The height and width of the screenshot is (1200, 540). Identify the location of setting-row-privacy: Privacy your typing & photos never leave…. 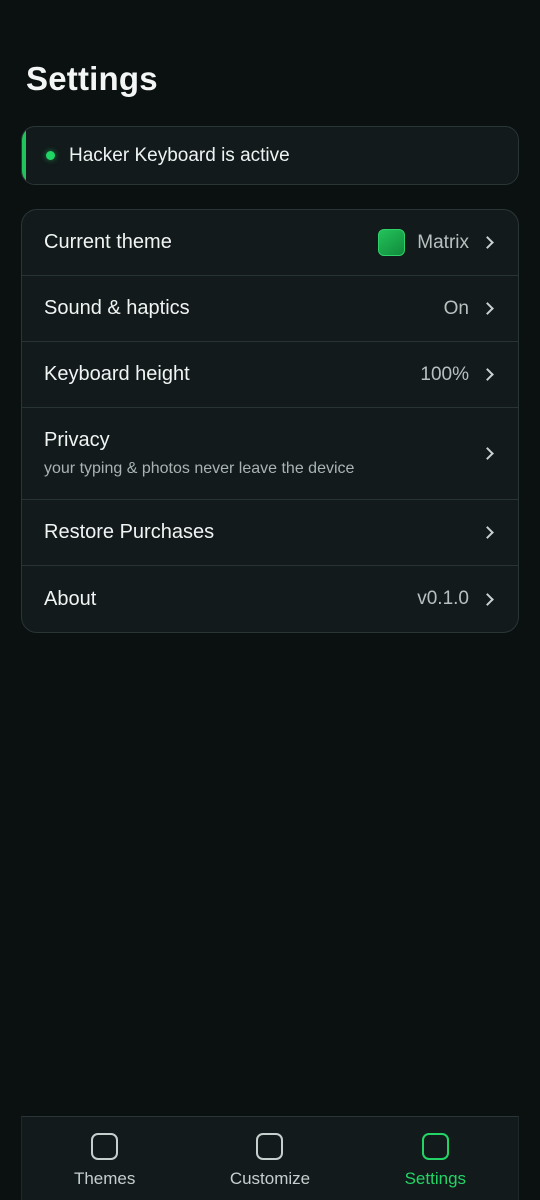
(270, 454).